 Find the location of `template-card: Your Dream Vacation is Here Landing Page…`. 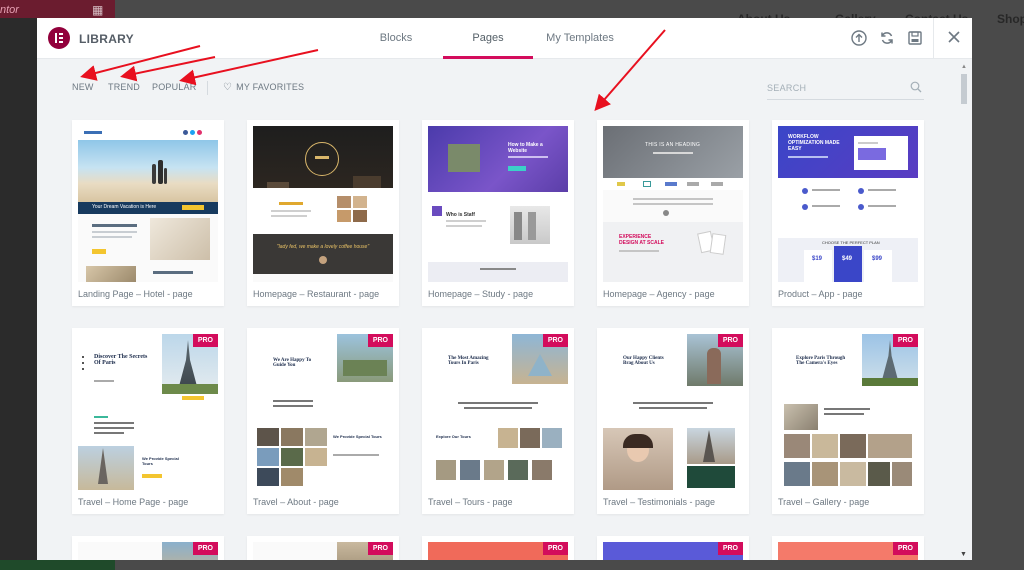

template-card: Your Dream Vacation is Here Landing Page… is located at coordinates (148, 213).